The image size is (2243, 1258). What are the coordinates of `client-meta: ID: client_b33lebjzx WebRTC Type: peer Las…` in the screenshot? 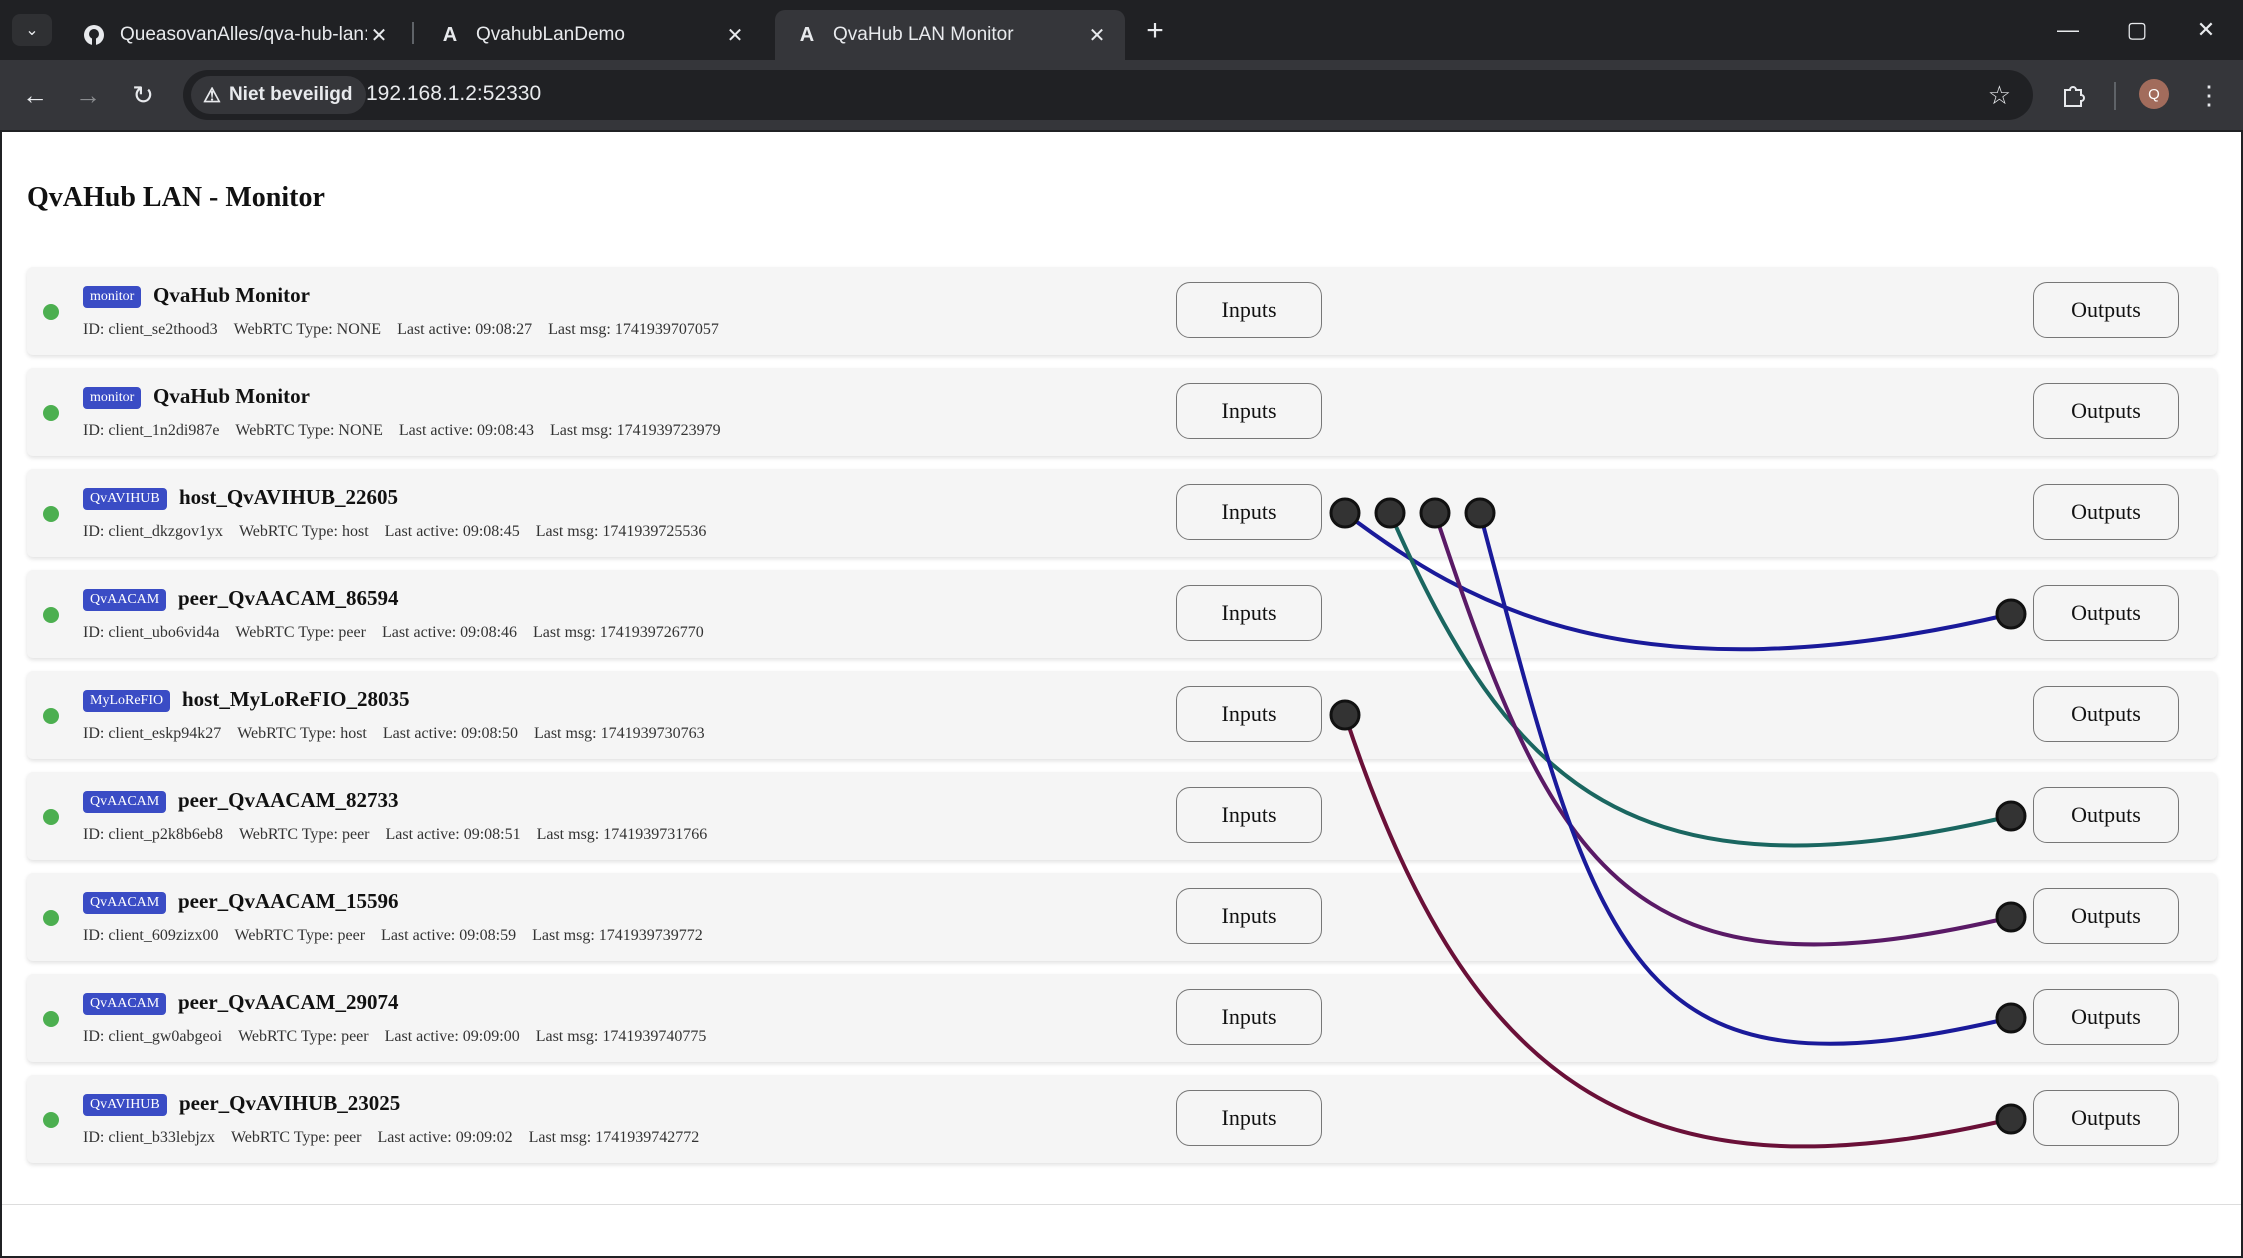 It's located at (399, 1138).